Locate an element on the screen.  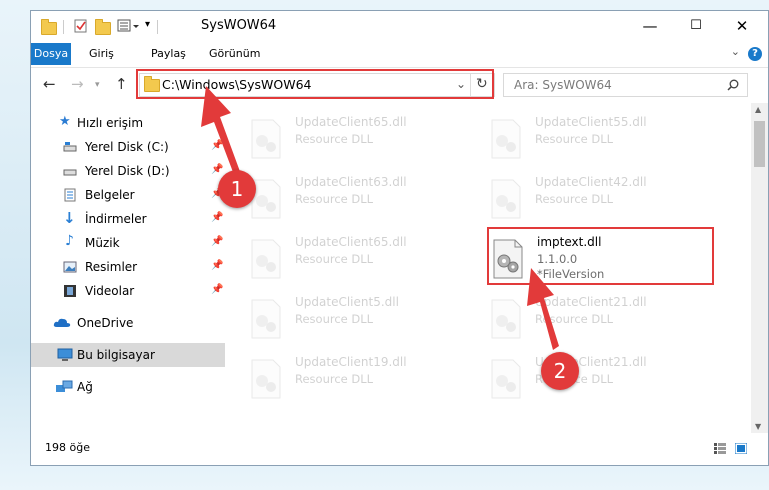
step-badge-2: 2 is located at coordinates (560, 371).